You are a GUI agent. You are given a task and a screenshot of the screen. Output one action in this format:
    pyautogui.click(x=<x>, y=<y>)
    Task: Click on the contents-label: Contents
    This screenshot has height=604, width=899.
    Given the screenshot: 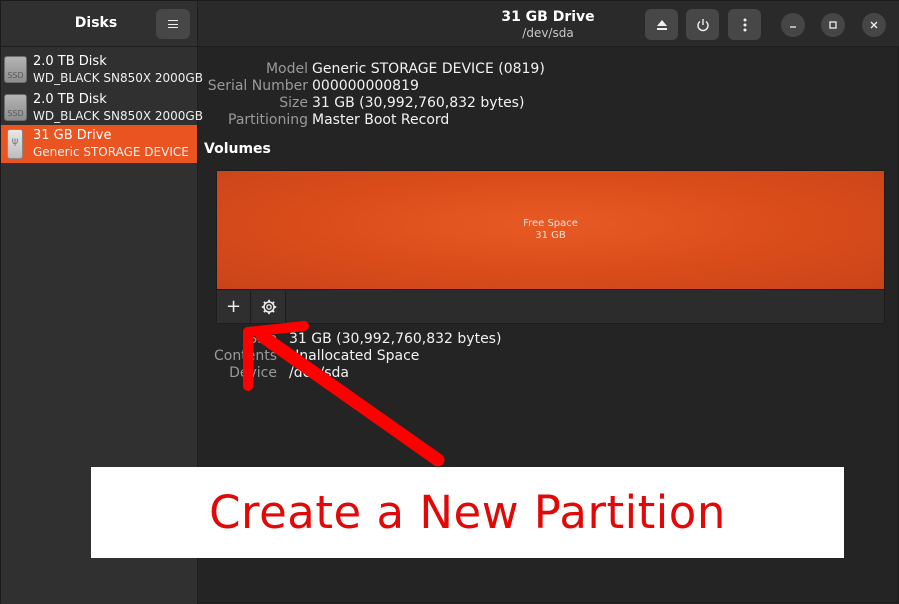 What is the action you would take?
    pyautogui.click(x=245, y=356)
    